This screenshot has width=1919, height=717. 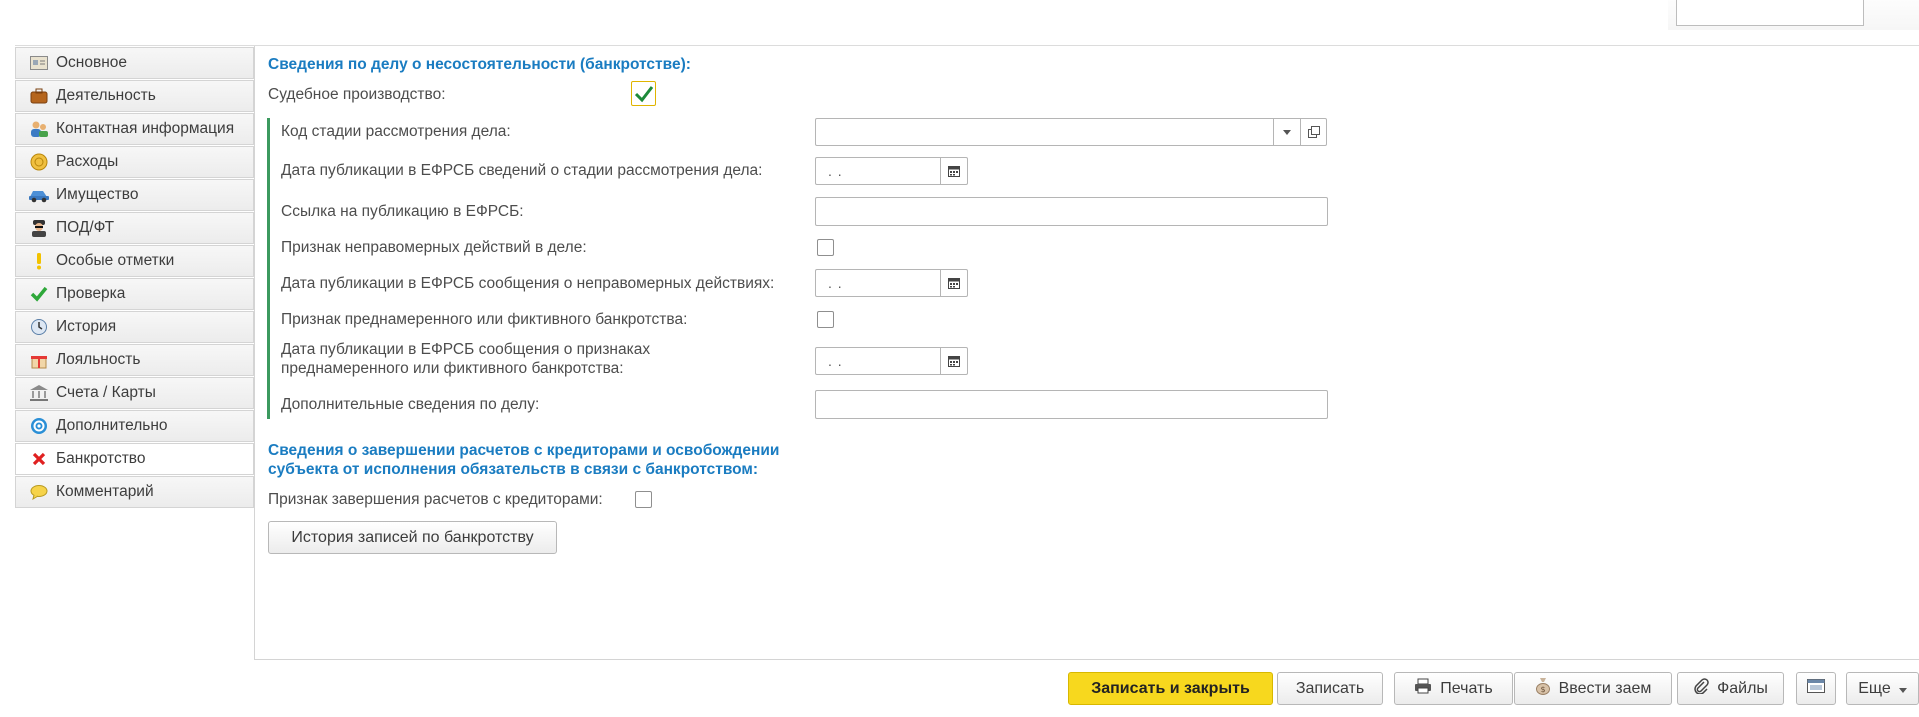 I want to click on sidebar-item-label: Контактная информация, so click(x=145, y=128).